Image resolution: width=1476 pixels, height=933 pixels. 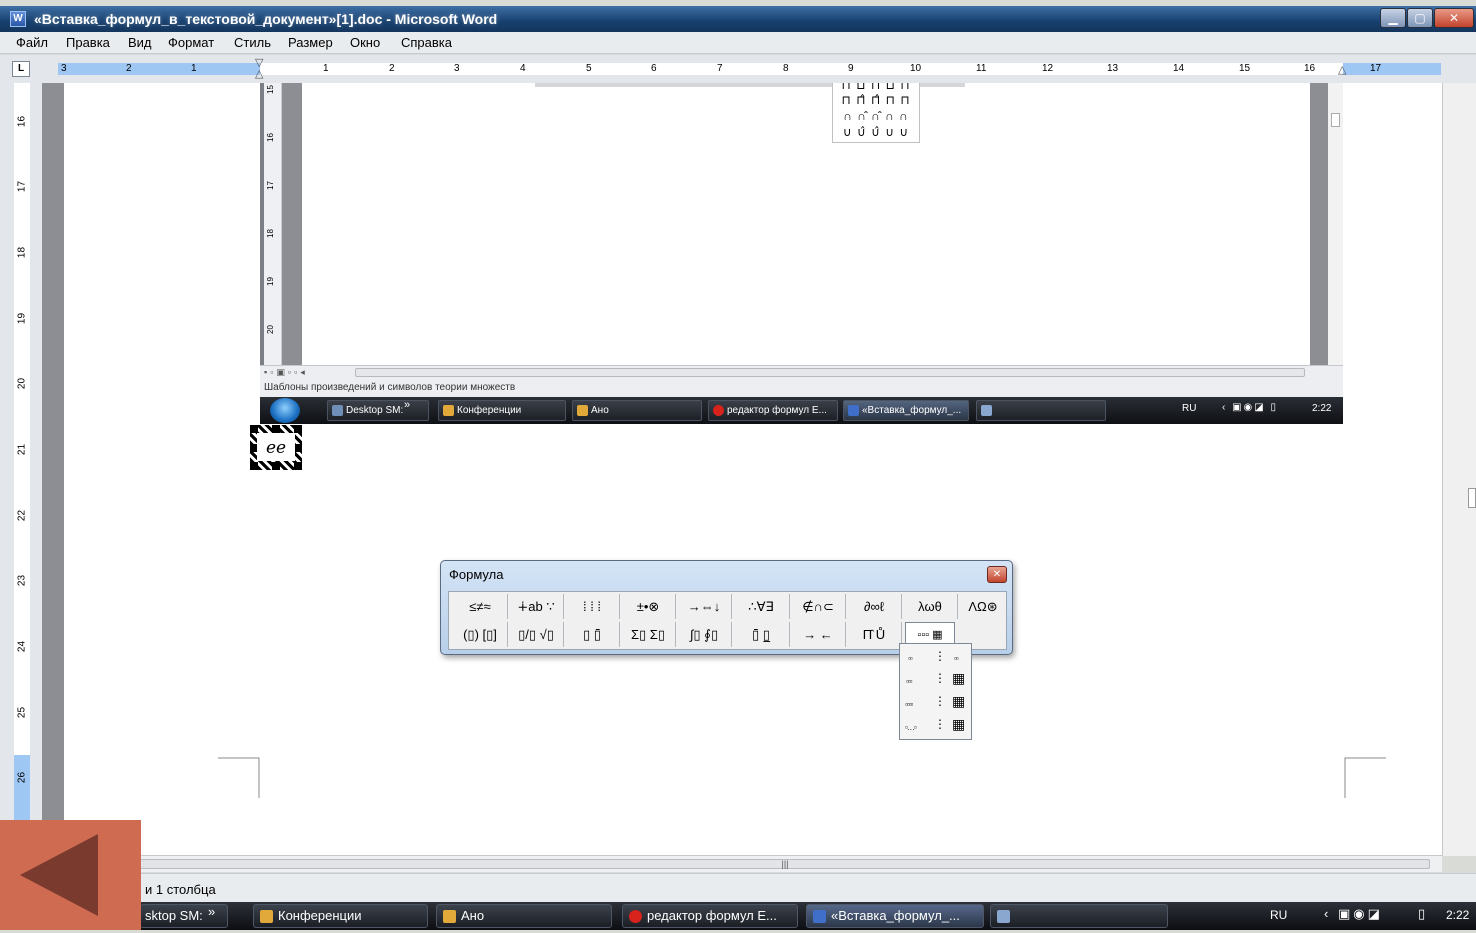 I want to click on fences-palette-button: (▯) [▯], so click(x=480, y=634).